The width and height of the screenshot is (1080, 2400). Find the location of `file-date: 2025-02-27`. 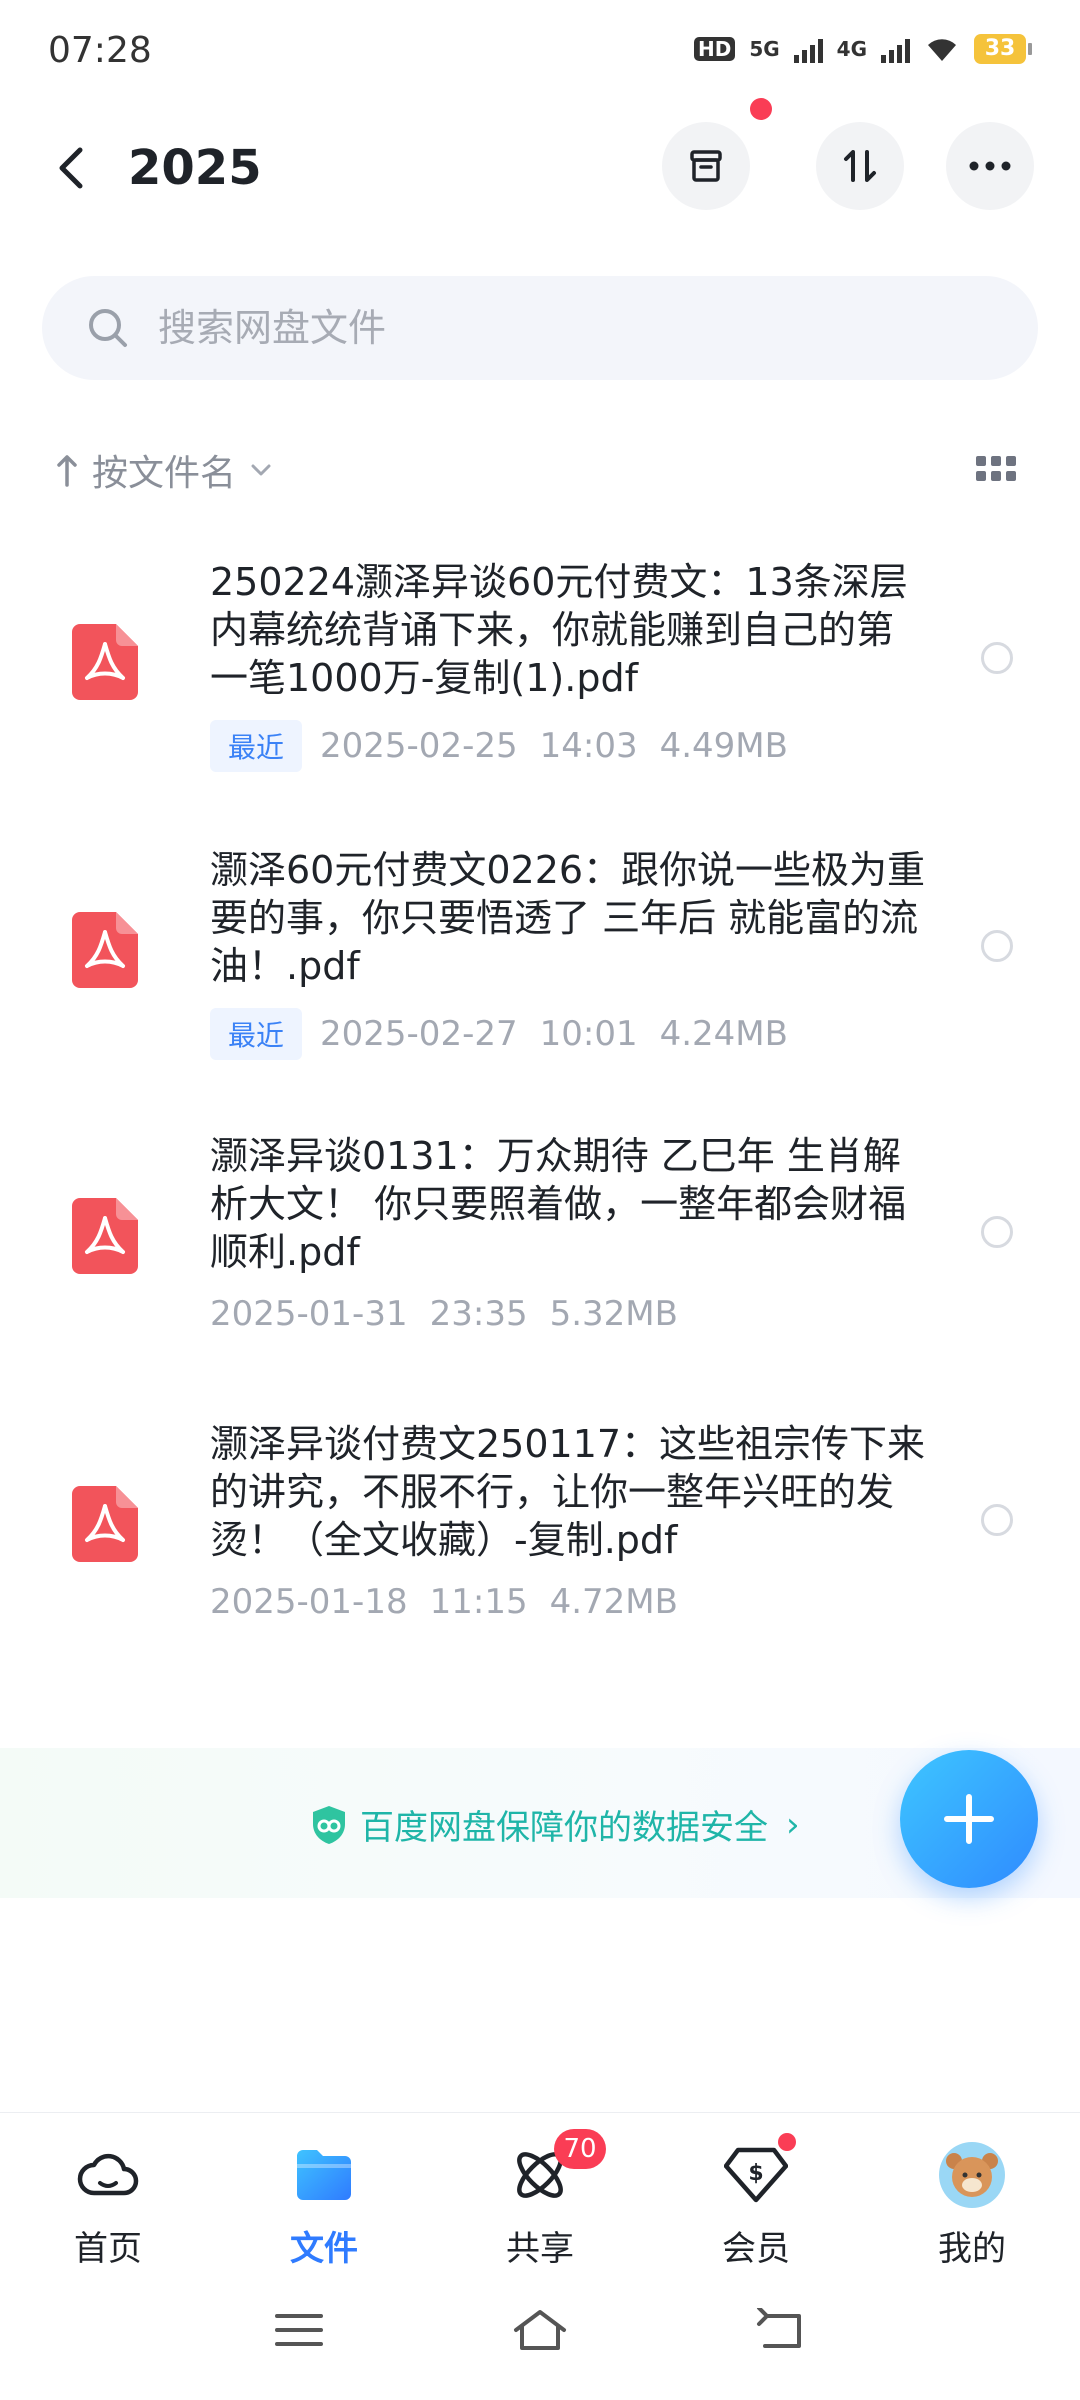

file-date: 2025-02-27 is located at coordinates (419, 1034).